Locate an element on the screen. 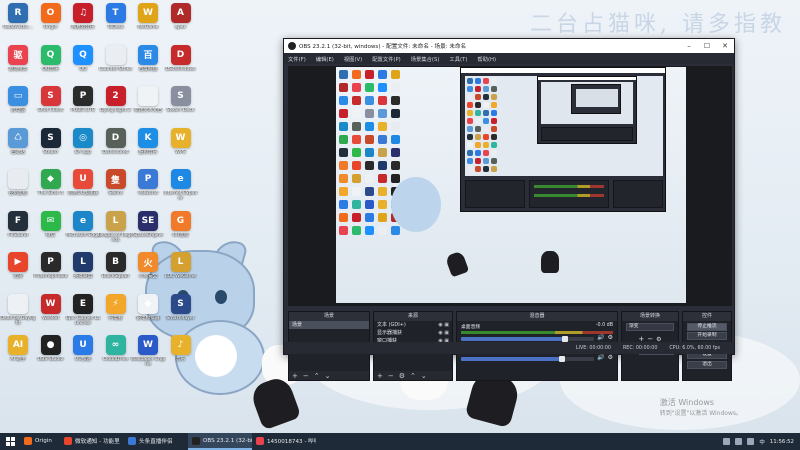 The height and width of the screenshot is (450, 800). desktop-icon: U UU加速 is located at coordinates (83, 351).